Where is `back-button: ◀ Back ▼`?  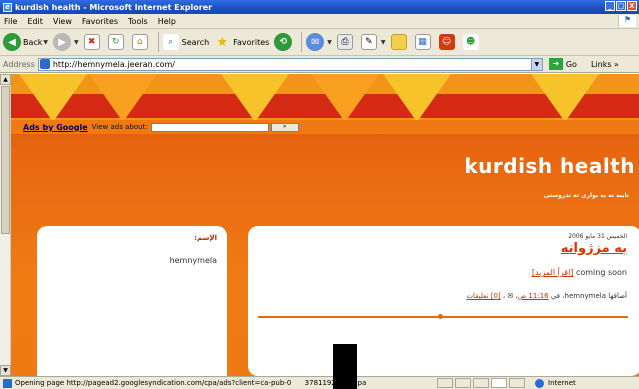 back-button: ◀ Back ▼ is located at coordinates (25, 42).